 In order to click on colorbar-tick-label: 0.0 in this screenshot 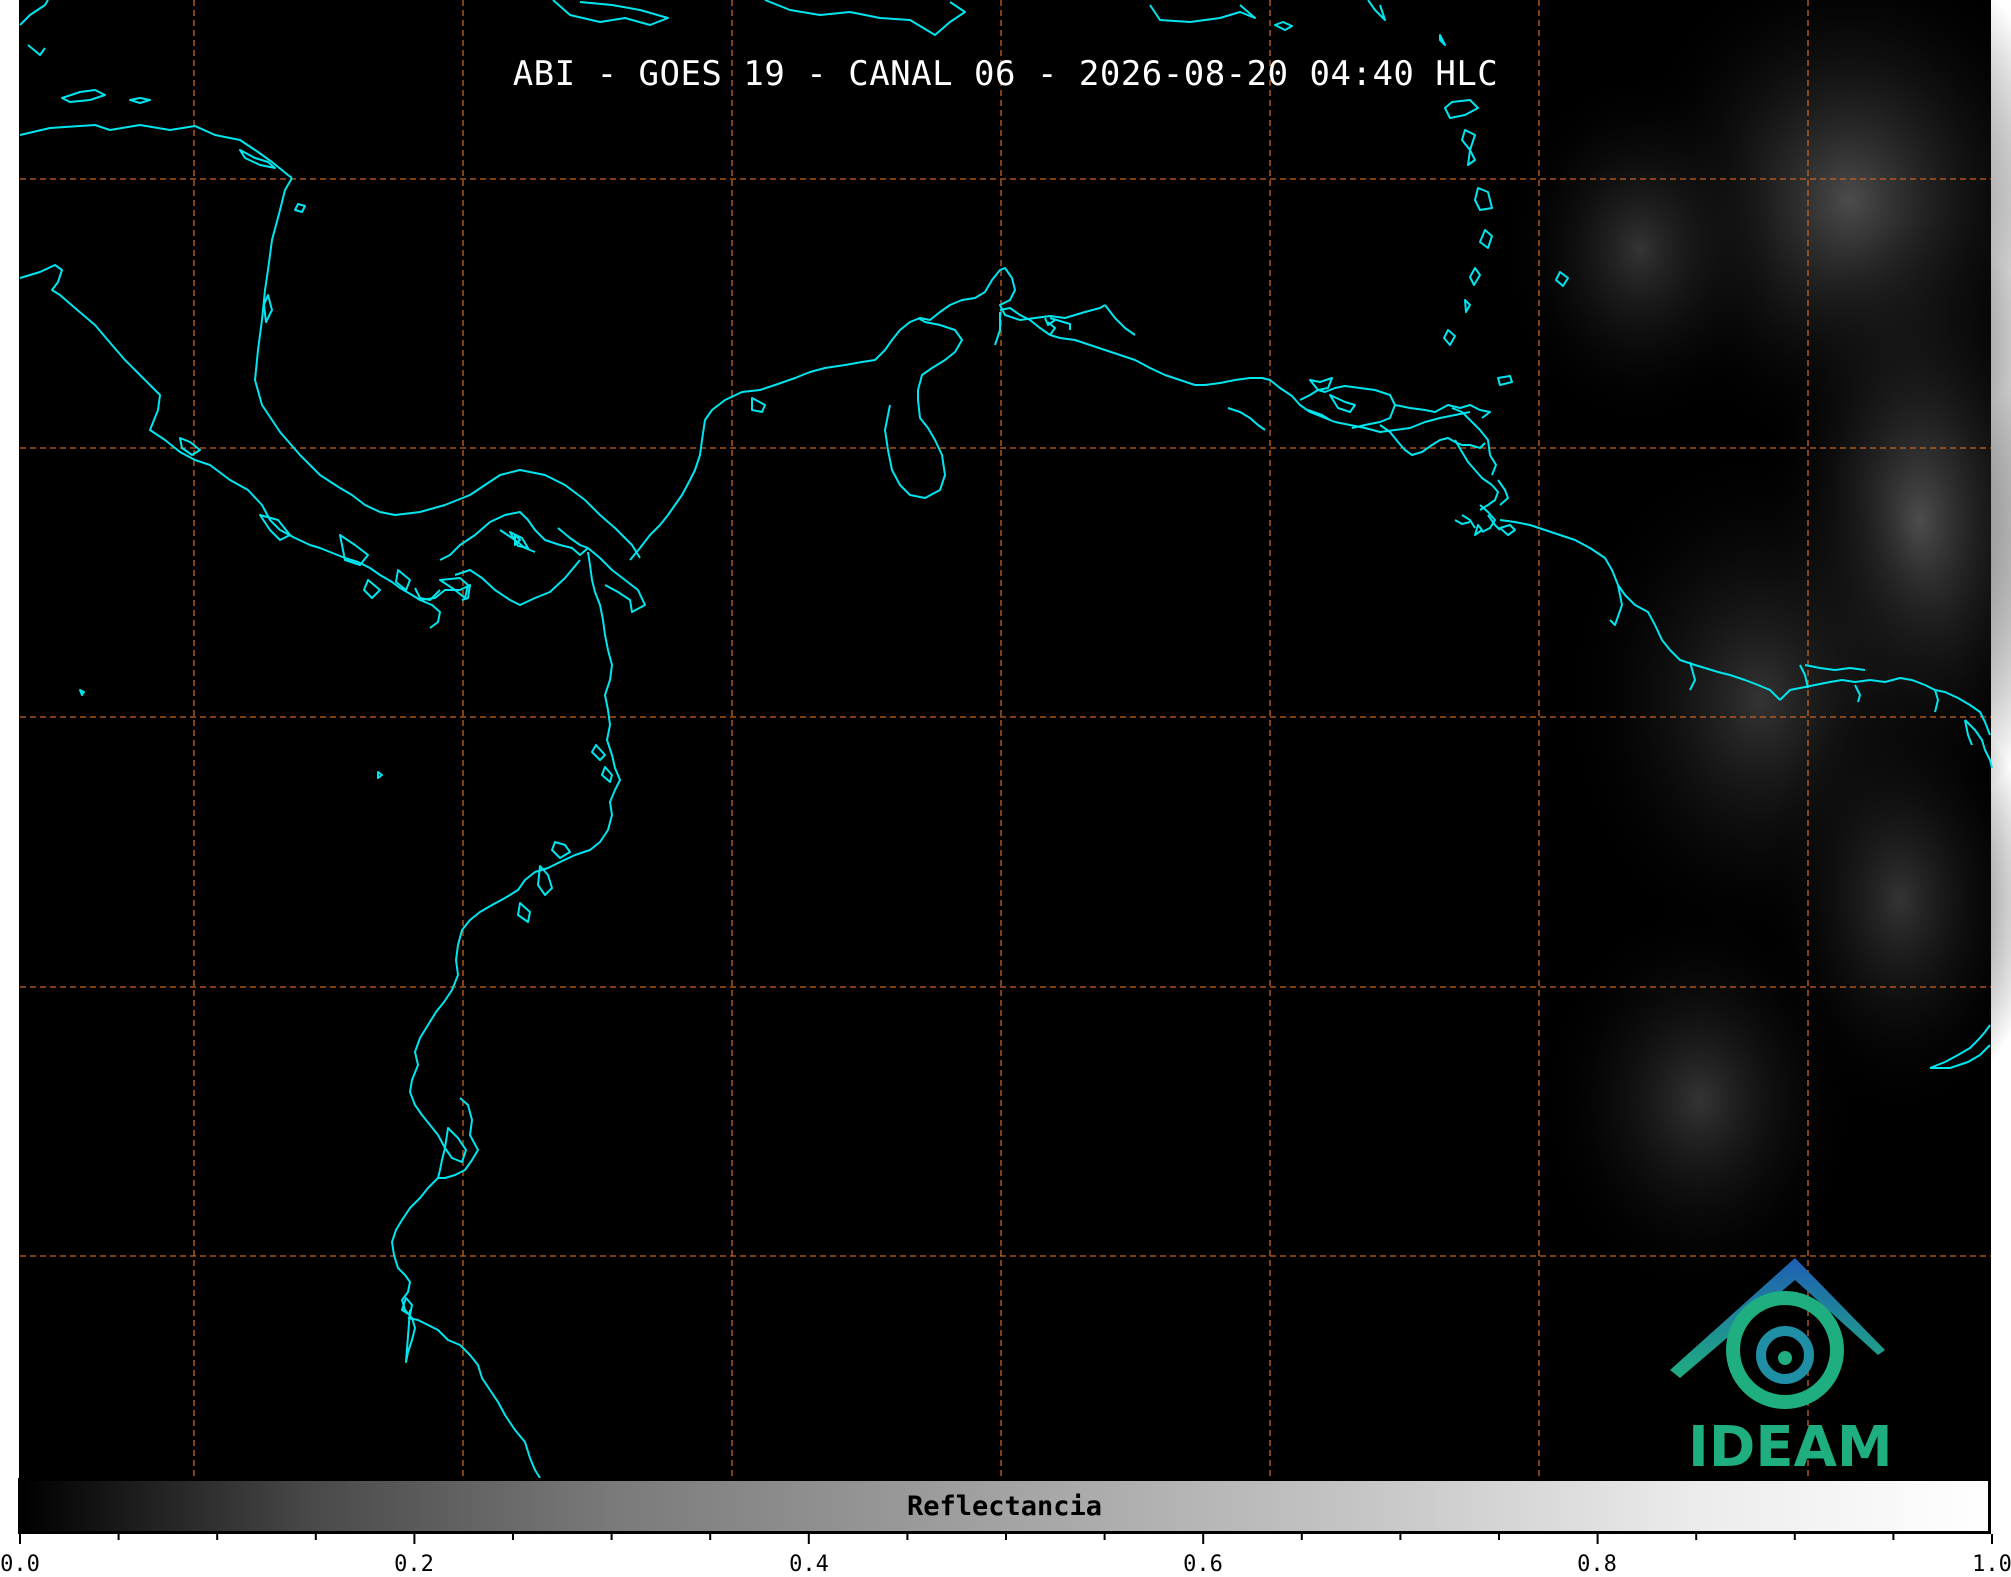, I will do `click(20, 1564)`.